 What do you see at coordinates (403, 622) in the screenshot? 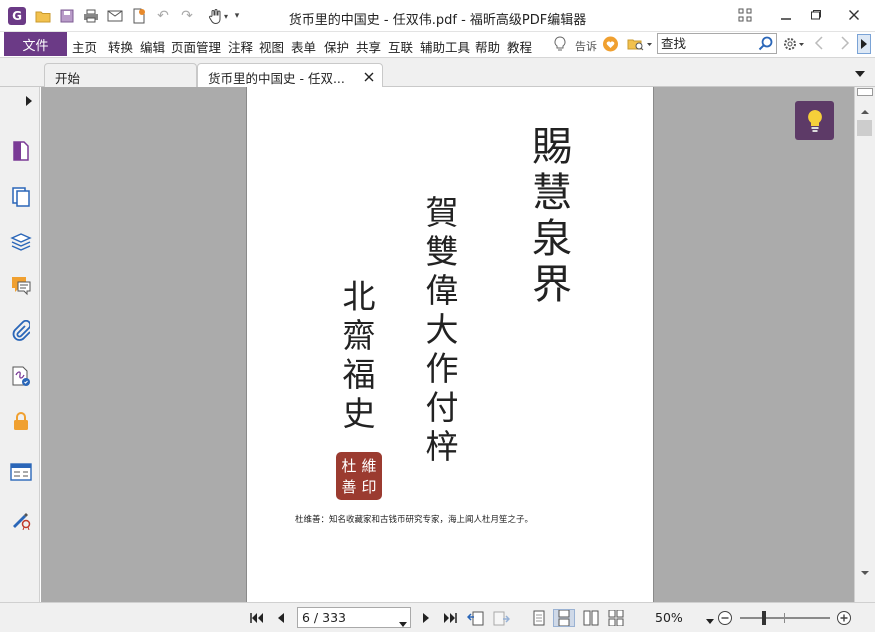
I see `page-dropdown-icon` at bounding box center [403, 622].